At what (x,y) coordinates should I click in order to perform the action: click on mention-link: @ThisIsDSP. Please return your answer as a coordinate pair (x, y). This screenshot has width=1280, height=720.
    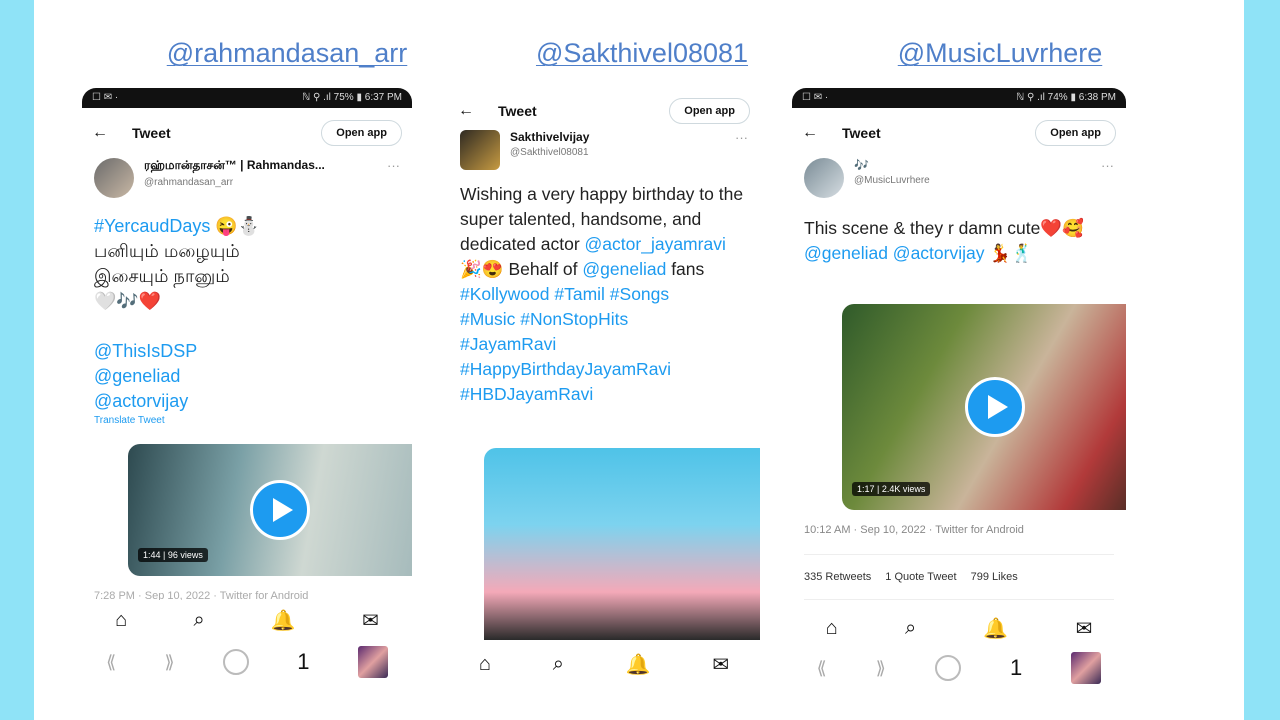
    Looking at the image, I should click on (248, 351).